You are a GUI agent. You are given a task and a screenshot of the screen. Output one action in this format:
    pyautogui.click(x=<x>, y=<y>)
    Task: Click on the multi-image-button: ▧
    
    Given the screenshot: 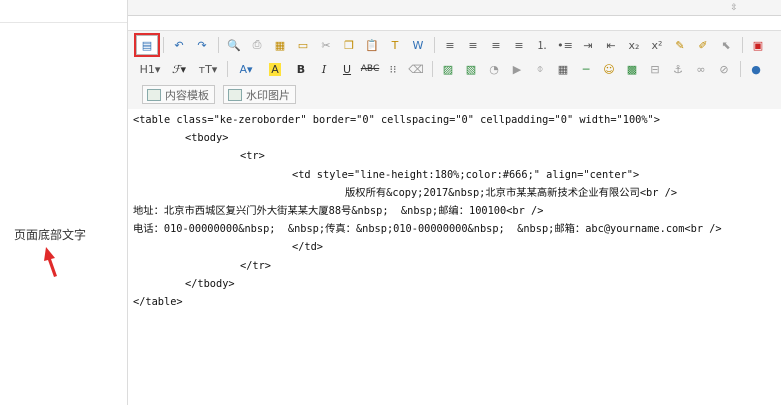 What is the action you would take?
    pyautogui.click(x=471, y=69)
    